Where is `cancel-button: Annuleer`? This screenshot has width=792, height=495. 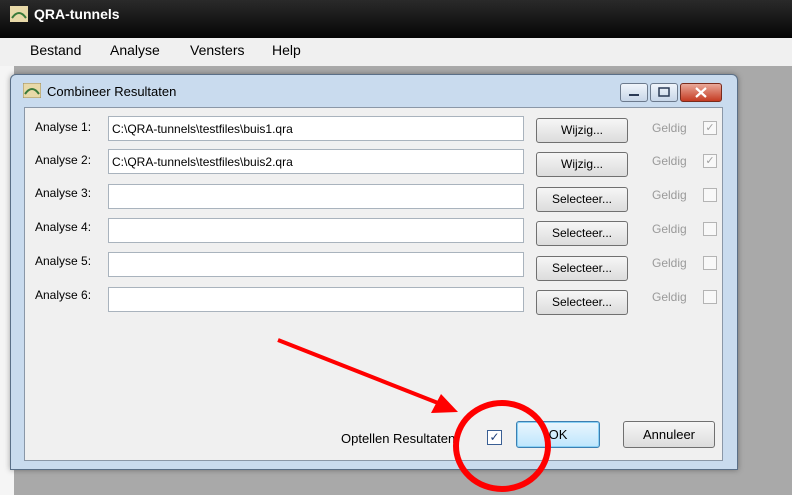
cancel-button: Annuleer is located at coordinates (669, 434).